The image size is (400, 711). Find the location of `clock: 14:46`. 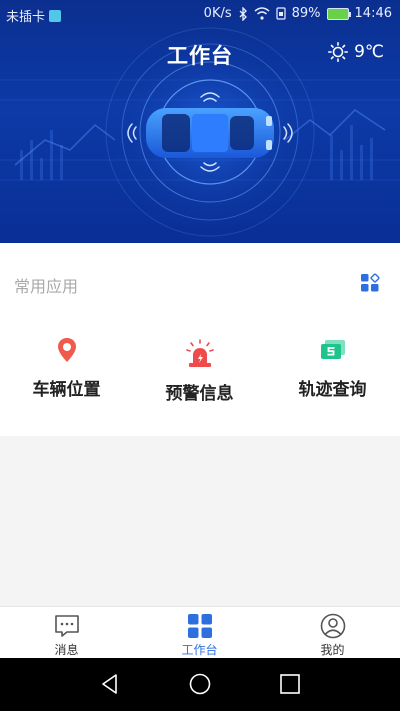

clock: 14:46 is located at coordinates (373, 13).